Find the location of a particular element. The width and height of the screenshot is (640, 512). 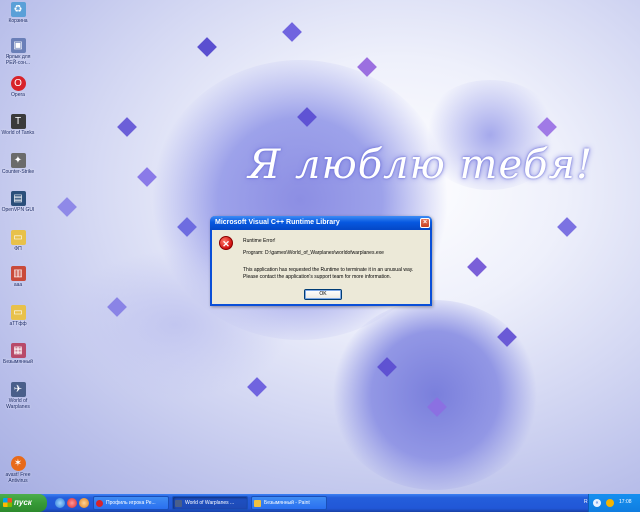

dialog-titlebar: Microsoft Visual C++ Runtime Library × is located at coordinates (321, 223).